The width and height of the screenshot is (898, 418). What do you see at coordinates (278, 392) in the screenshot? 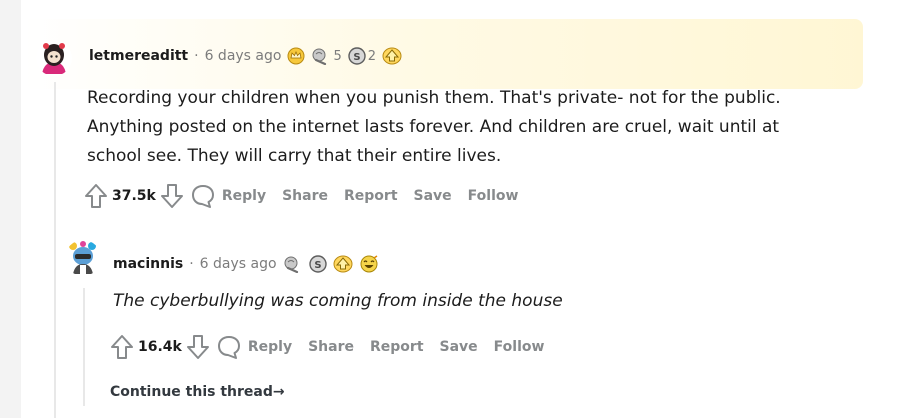
I see `arrow-right-icon: →` at bounding box center [278, 392].